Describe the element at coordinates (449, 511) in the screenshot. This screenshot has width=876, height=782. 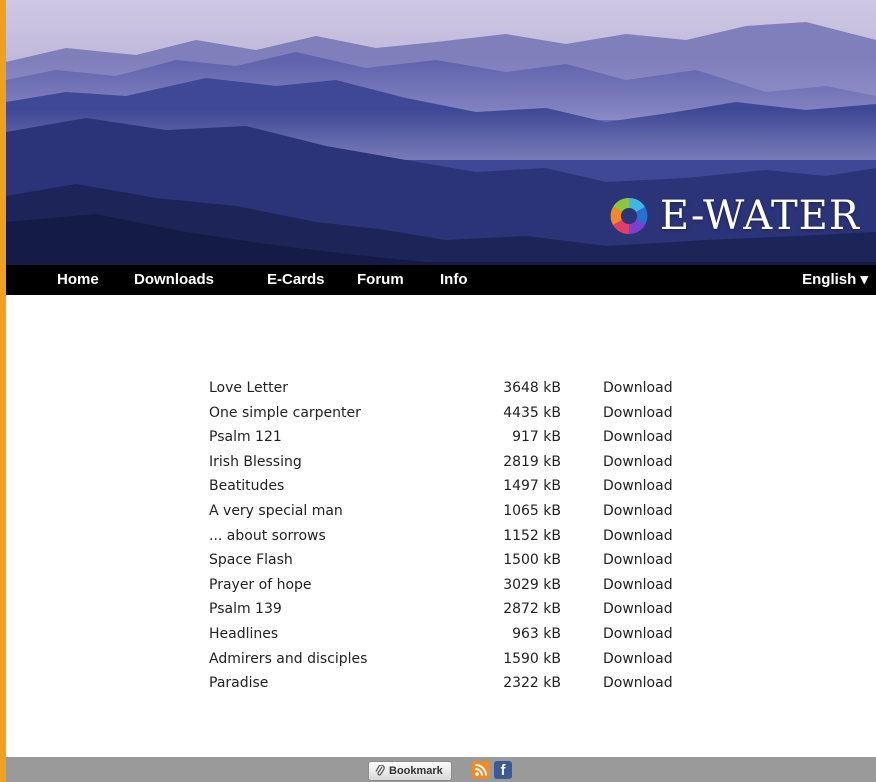
I see `download-row: A very special man 1065 kB Download` at that location.